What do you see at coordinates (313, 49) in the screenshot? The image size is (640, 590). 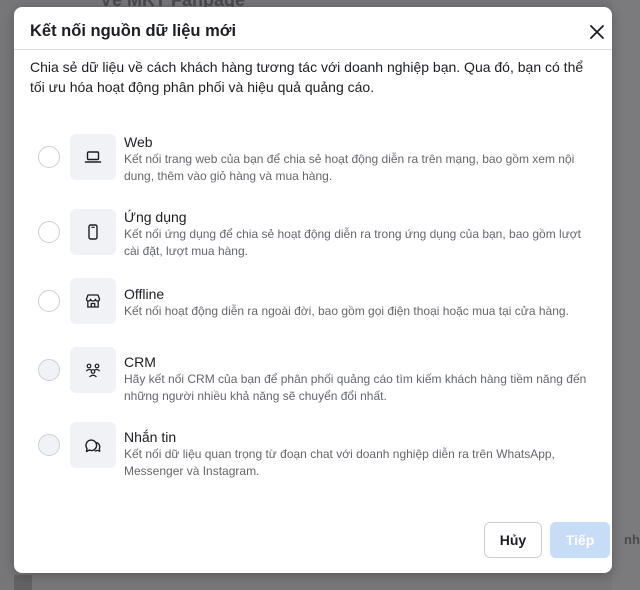 I see `header-divider` at bounding box center [313, 49].